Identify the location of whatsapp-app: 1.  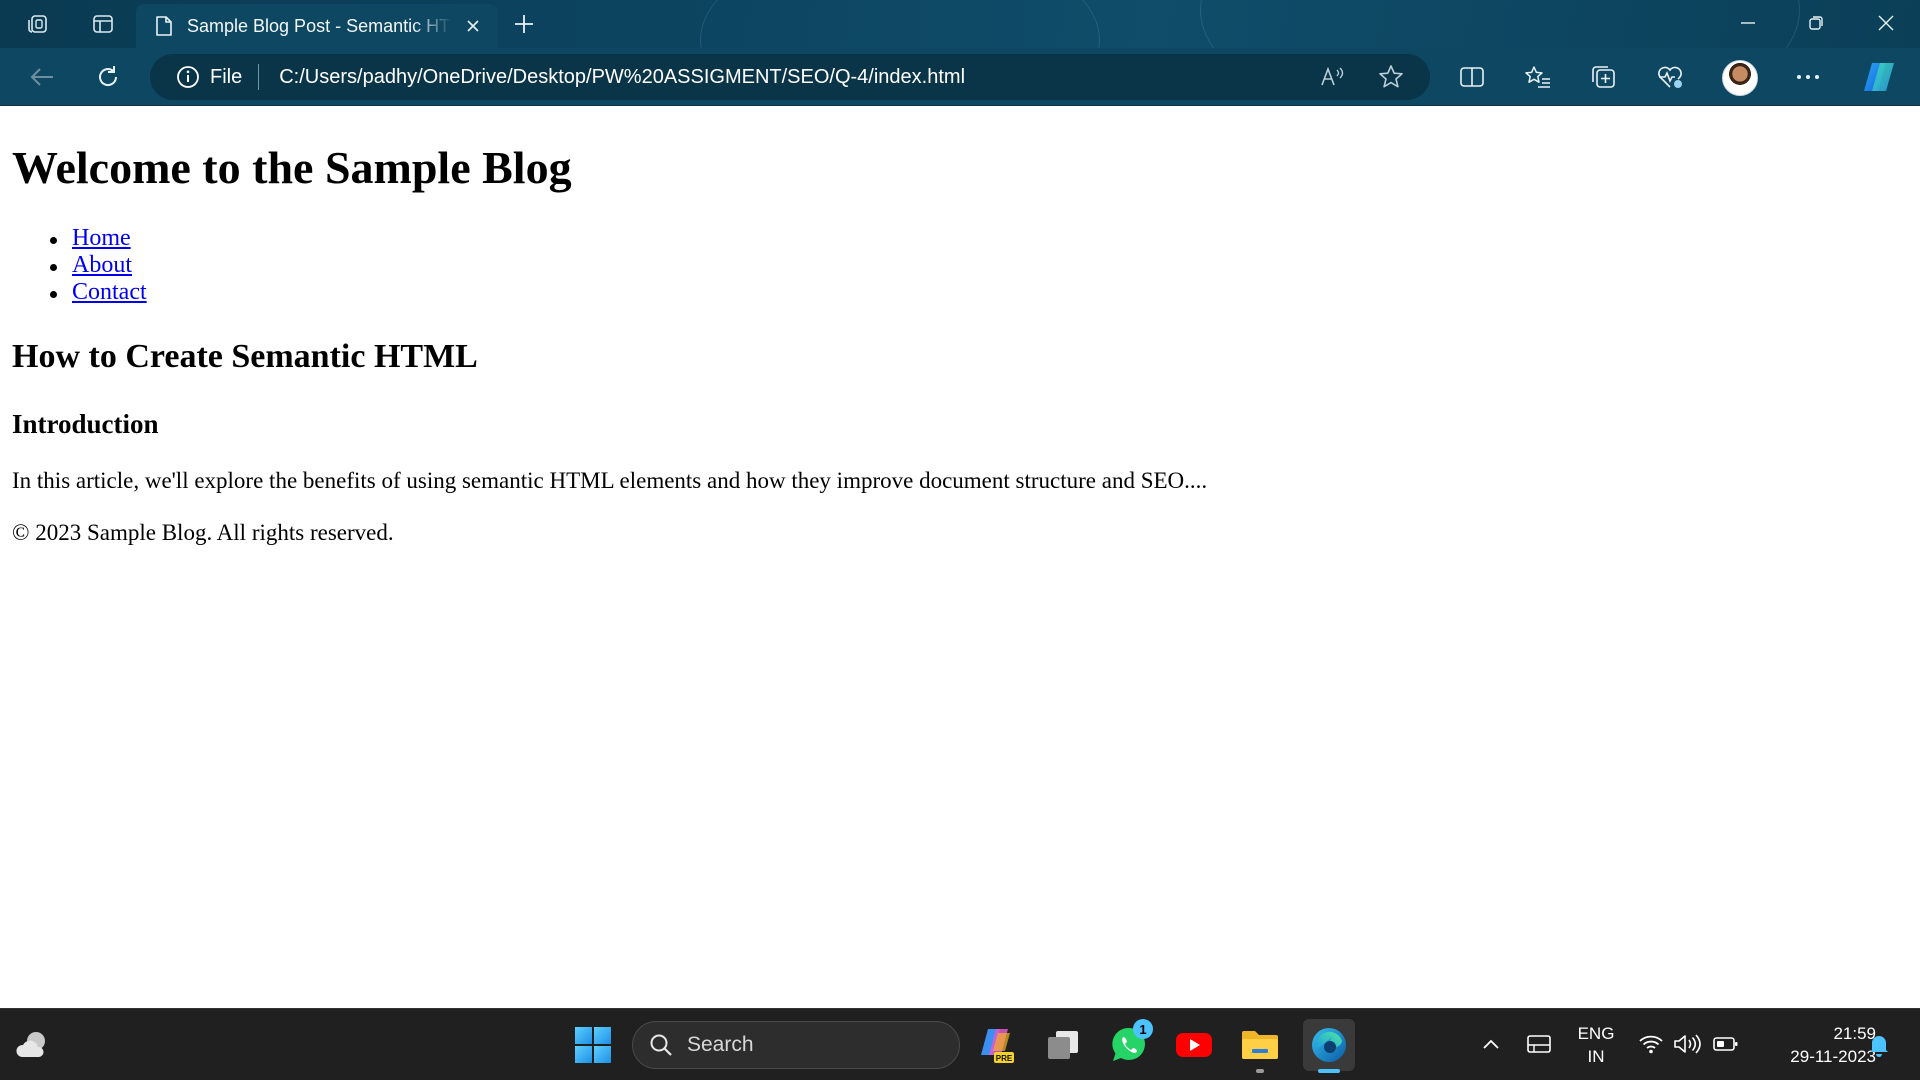
(1130, 1043).